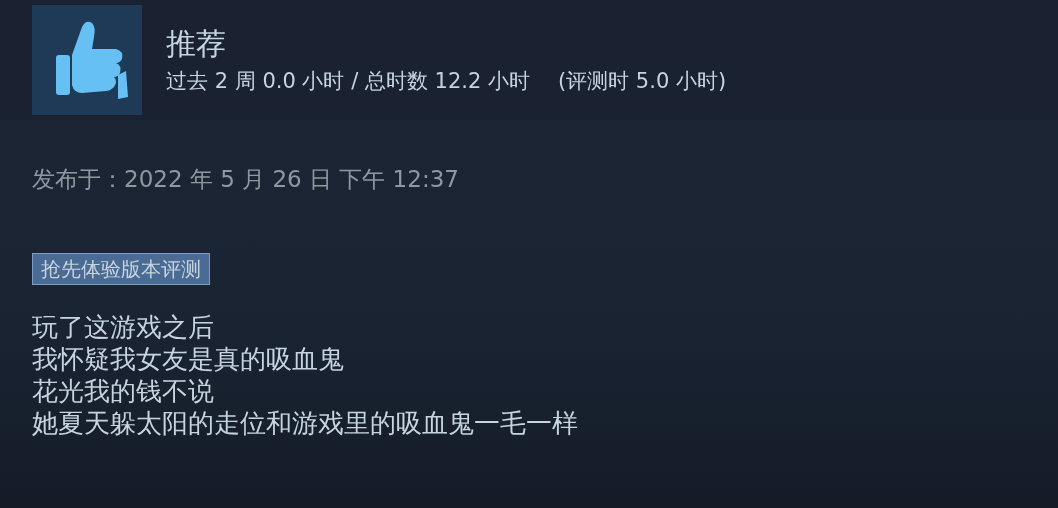 The height and width of the screenshot is (508, 1058). I want to click on review-line: 花光我的钱不说, so click(123, 391).